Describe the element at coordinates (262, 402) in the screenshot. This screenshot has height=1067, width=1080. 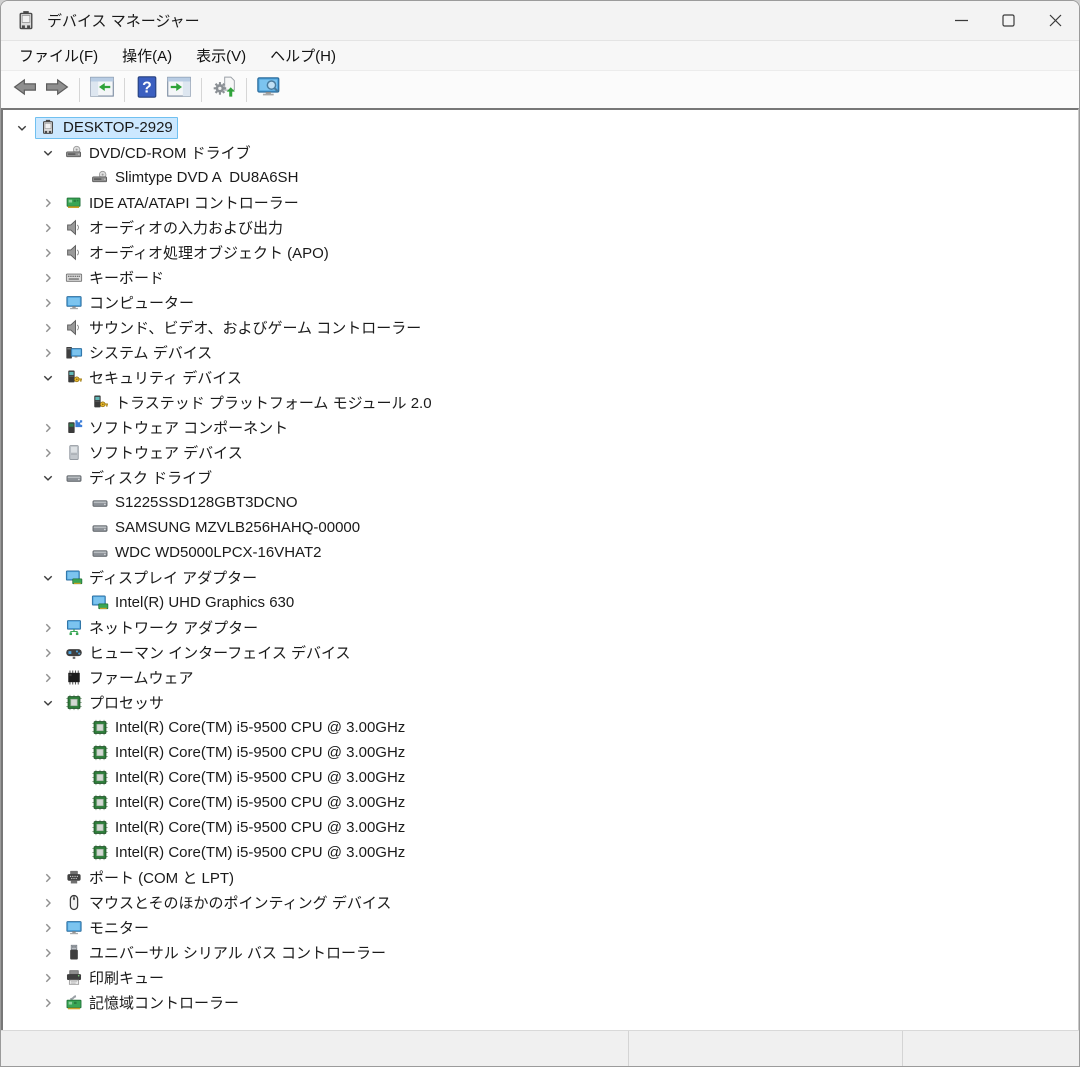
I see `tree-item-content: トラステッド プラットフォーム モジュール 2.0` at that location.